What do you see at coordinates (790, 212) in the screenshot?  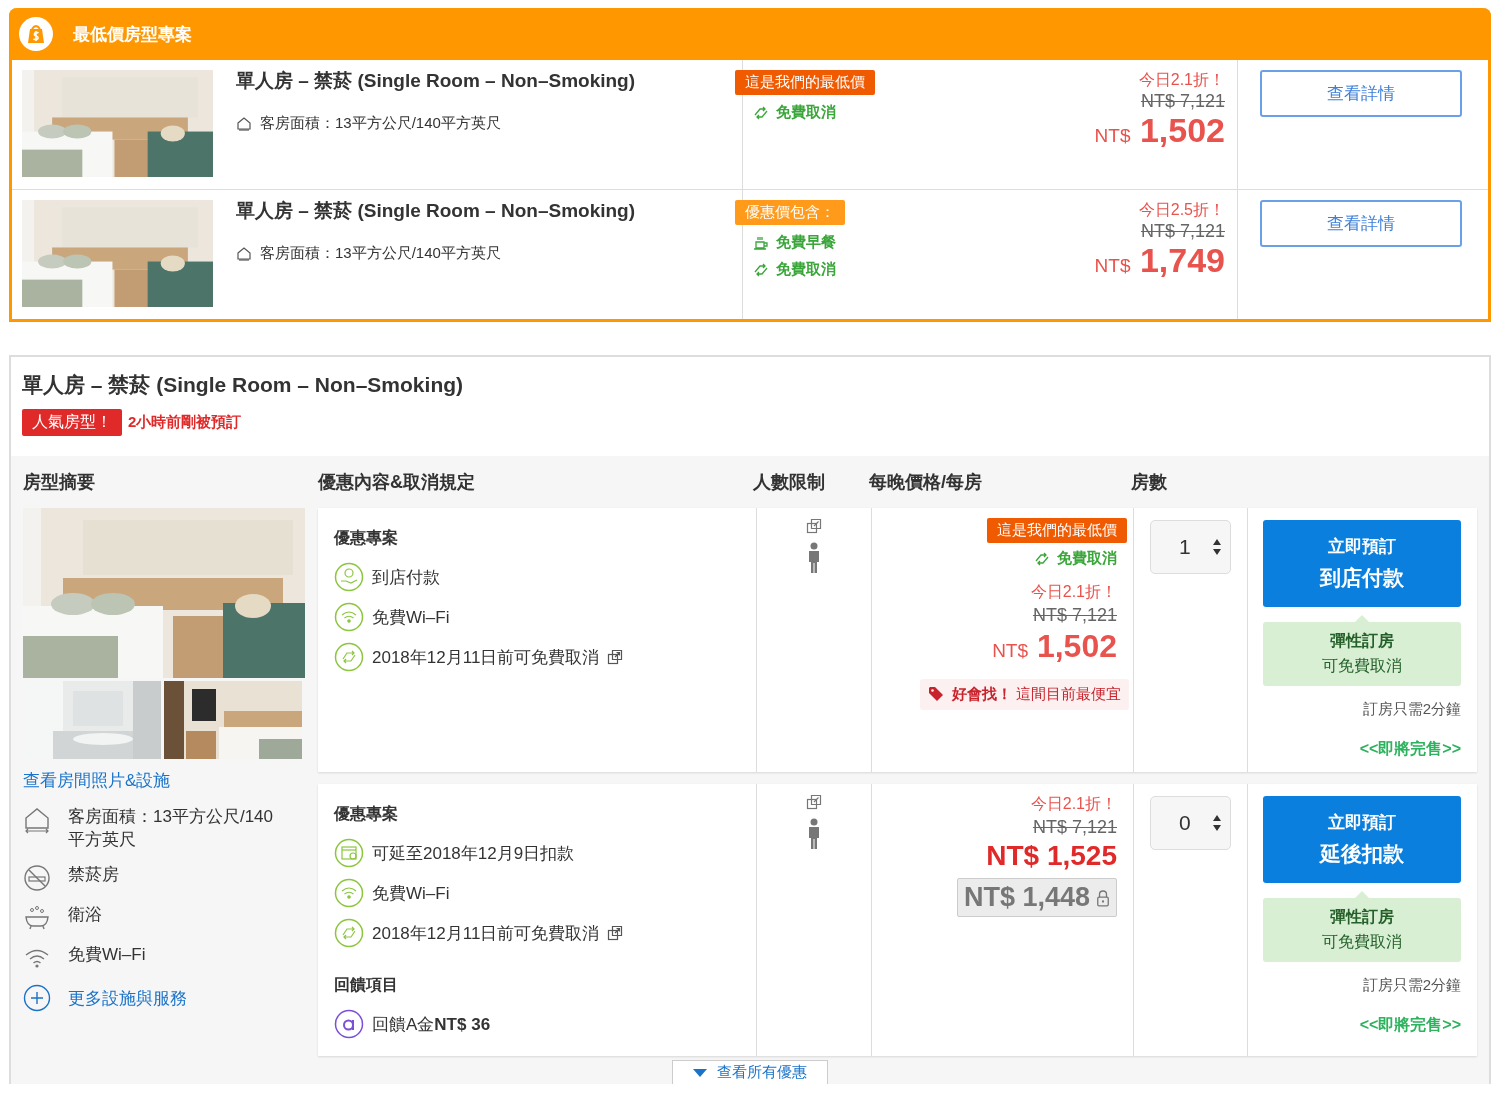 I see `offer-badge: 優惠價包含：` at bounding box center [790, 212].